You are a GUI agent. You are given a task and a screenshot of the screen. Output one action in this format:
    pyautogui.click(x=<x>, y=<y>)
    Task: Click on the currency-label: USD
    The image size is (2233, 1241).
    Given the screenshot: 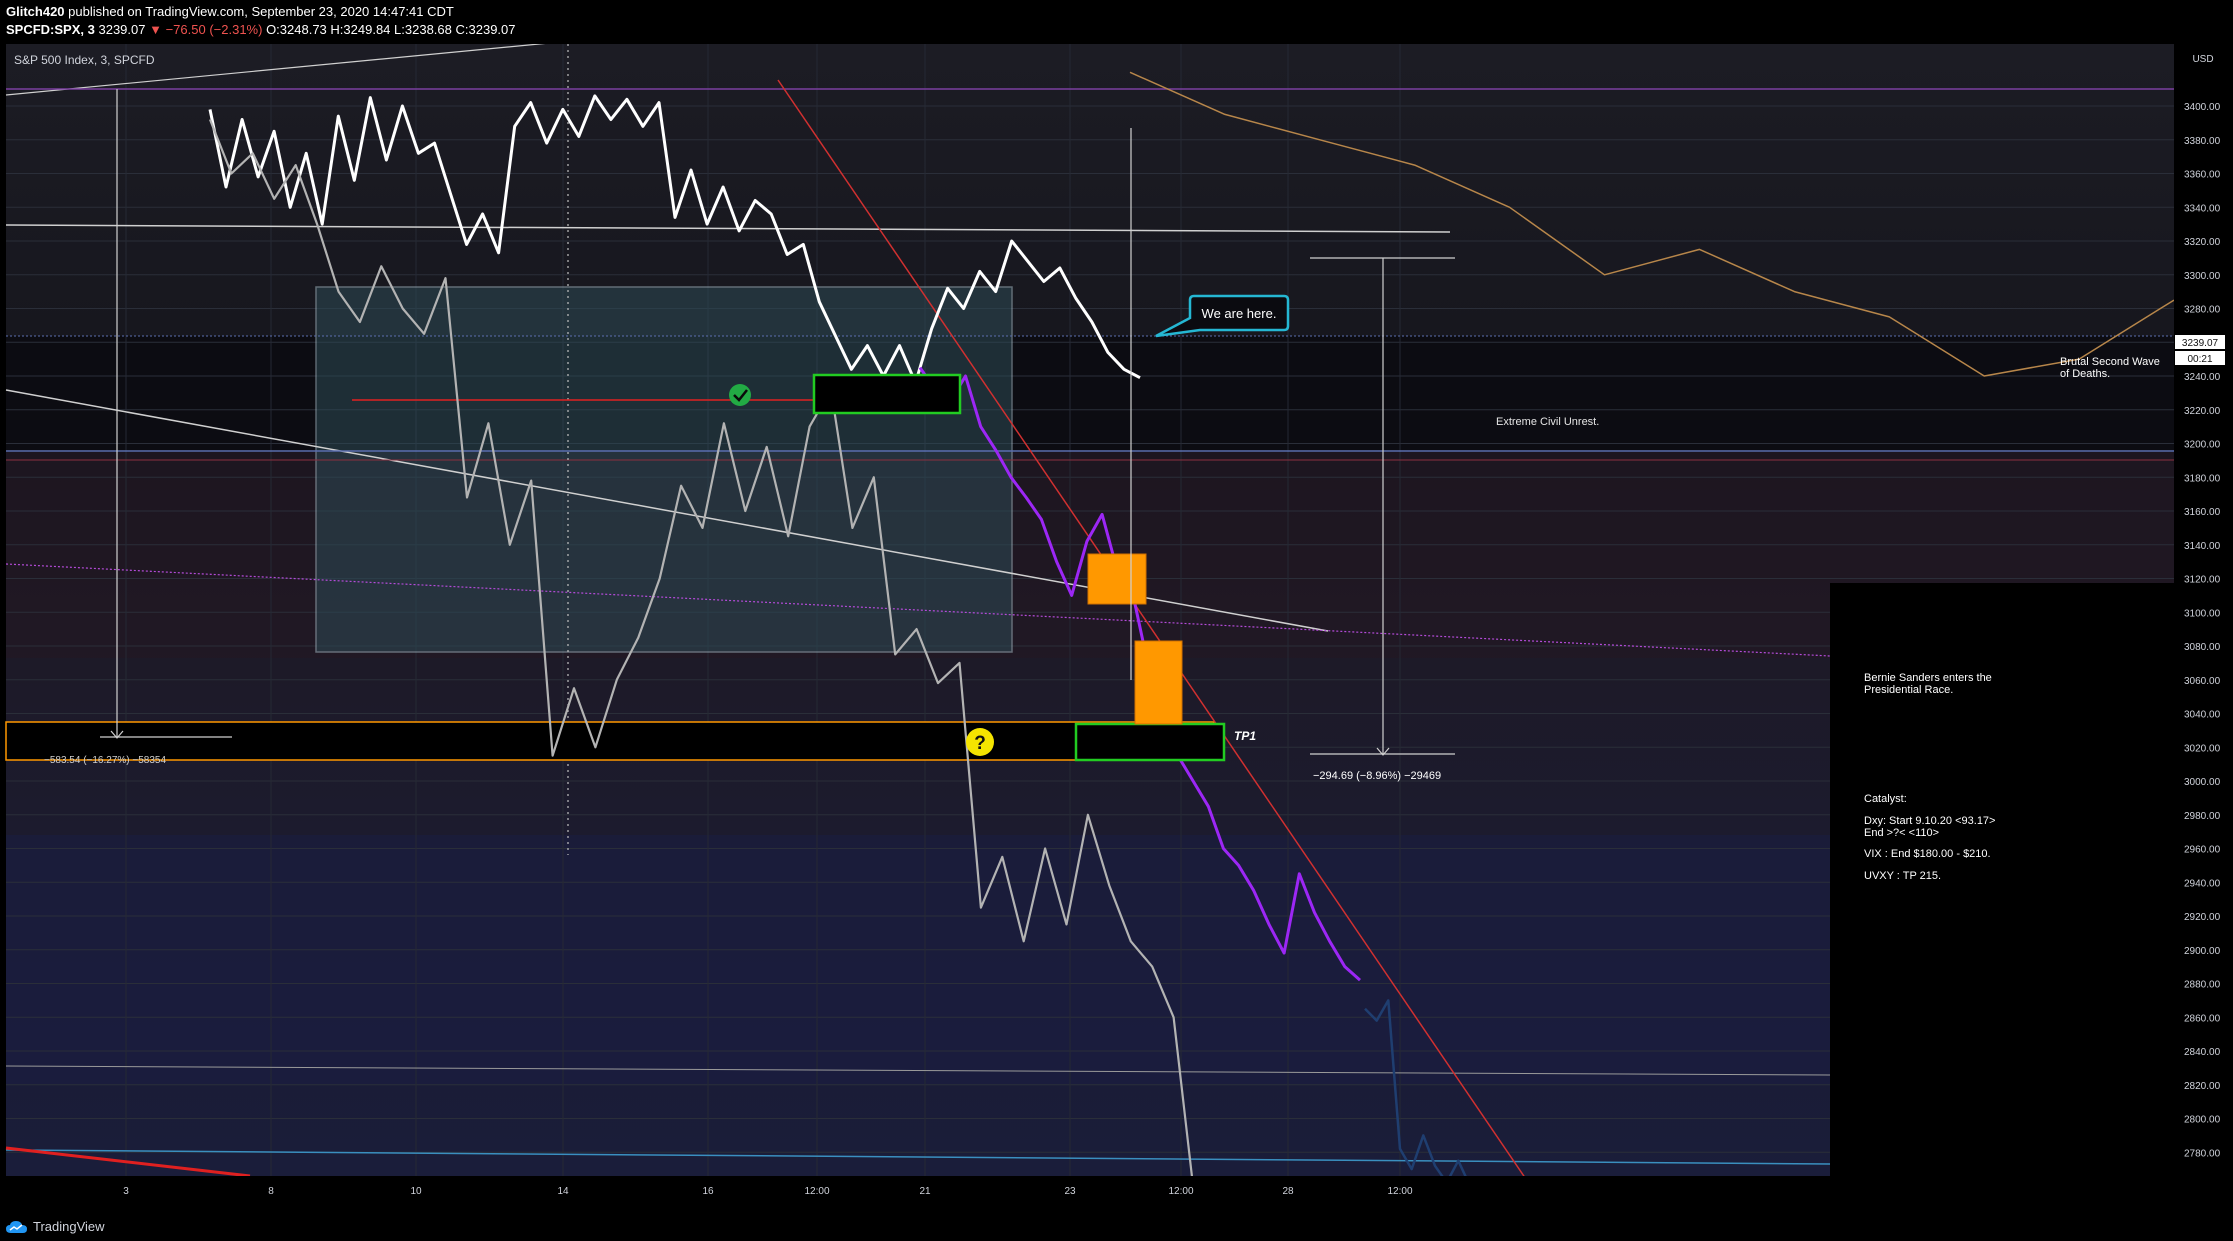 What is the action you would take?
    pyautogui.click(x=2202, y=59)
    